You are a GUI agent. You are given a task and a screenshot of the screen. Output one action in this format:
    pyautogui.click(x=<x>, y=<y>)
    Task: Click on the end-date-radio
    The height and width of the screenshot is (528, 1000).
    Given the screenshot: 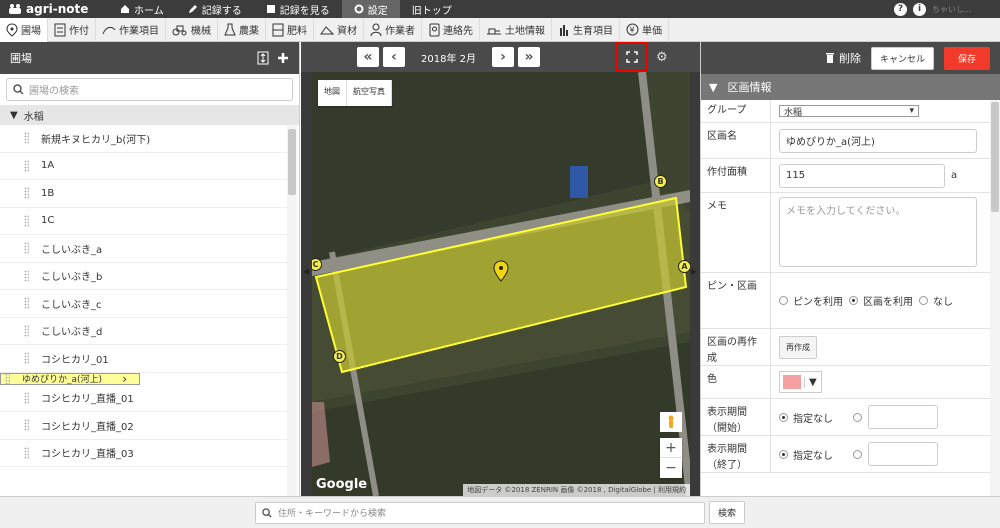 What is the action you would take?
    pyautogui.click(x=857, y=454)
    